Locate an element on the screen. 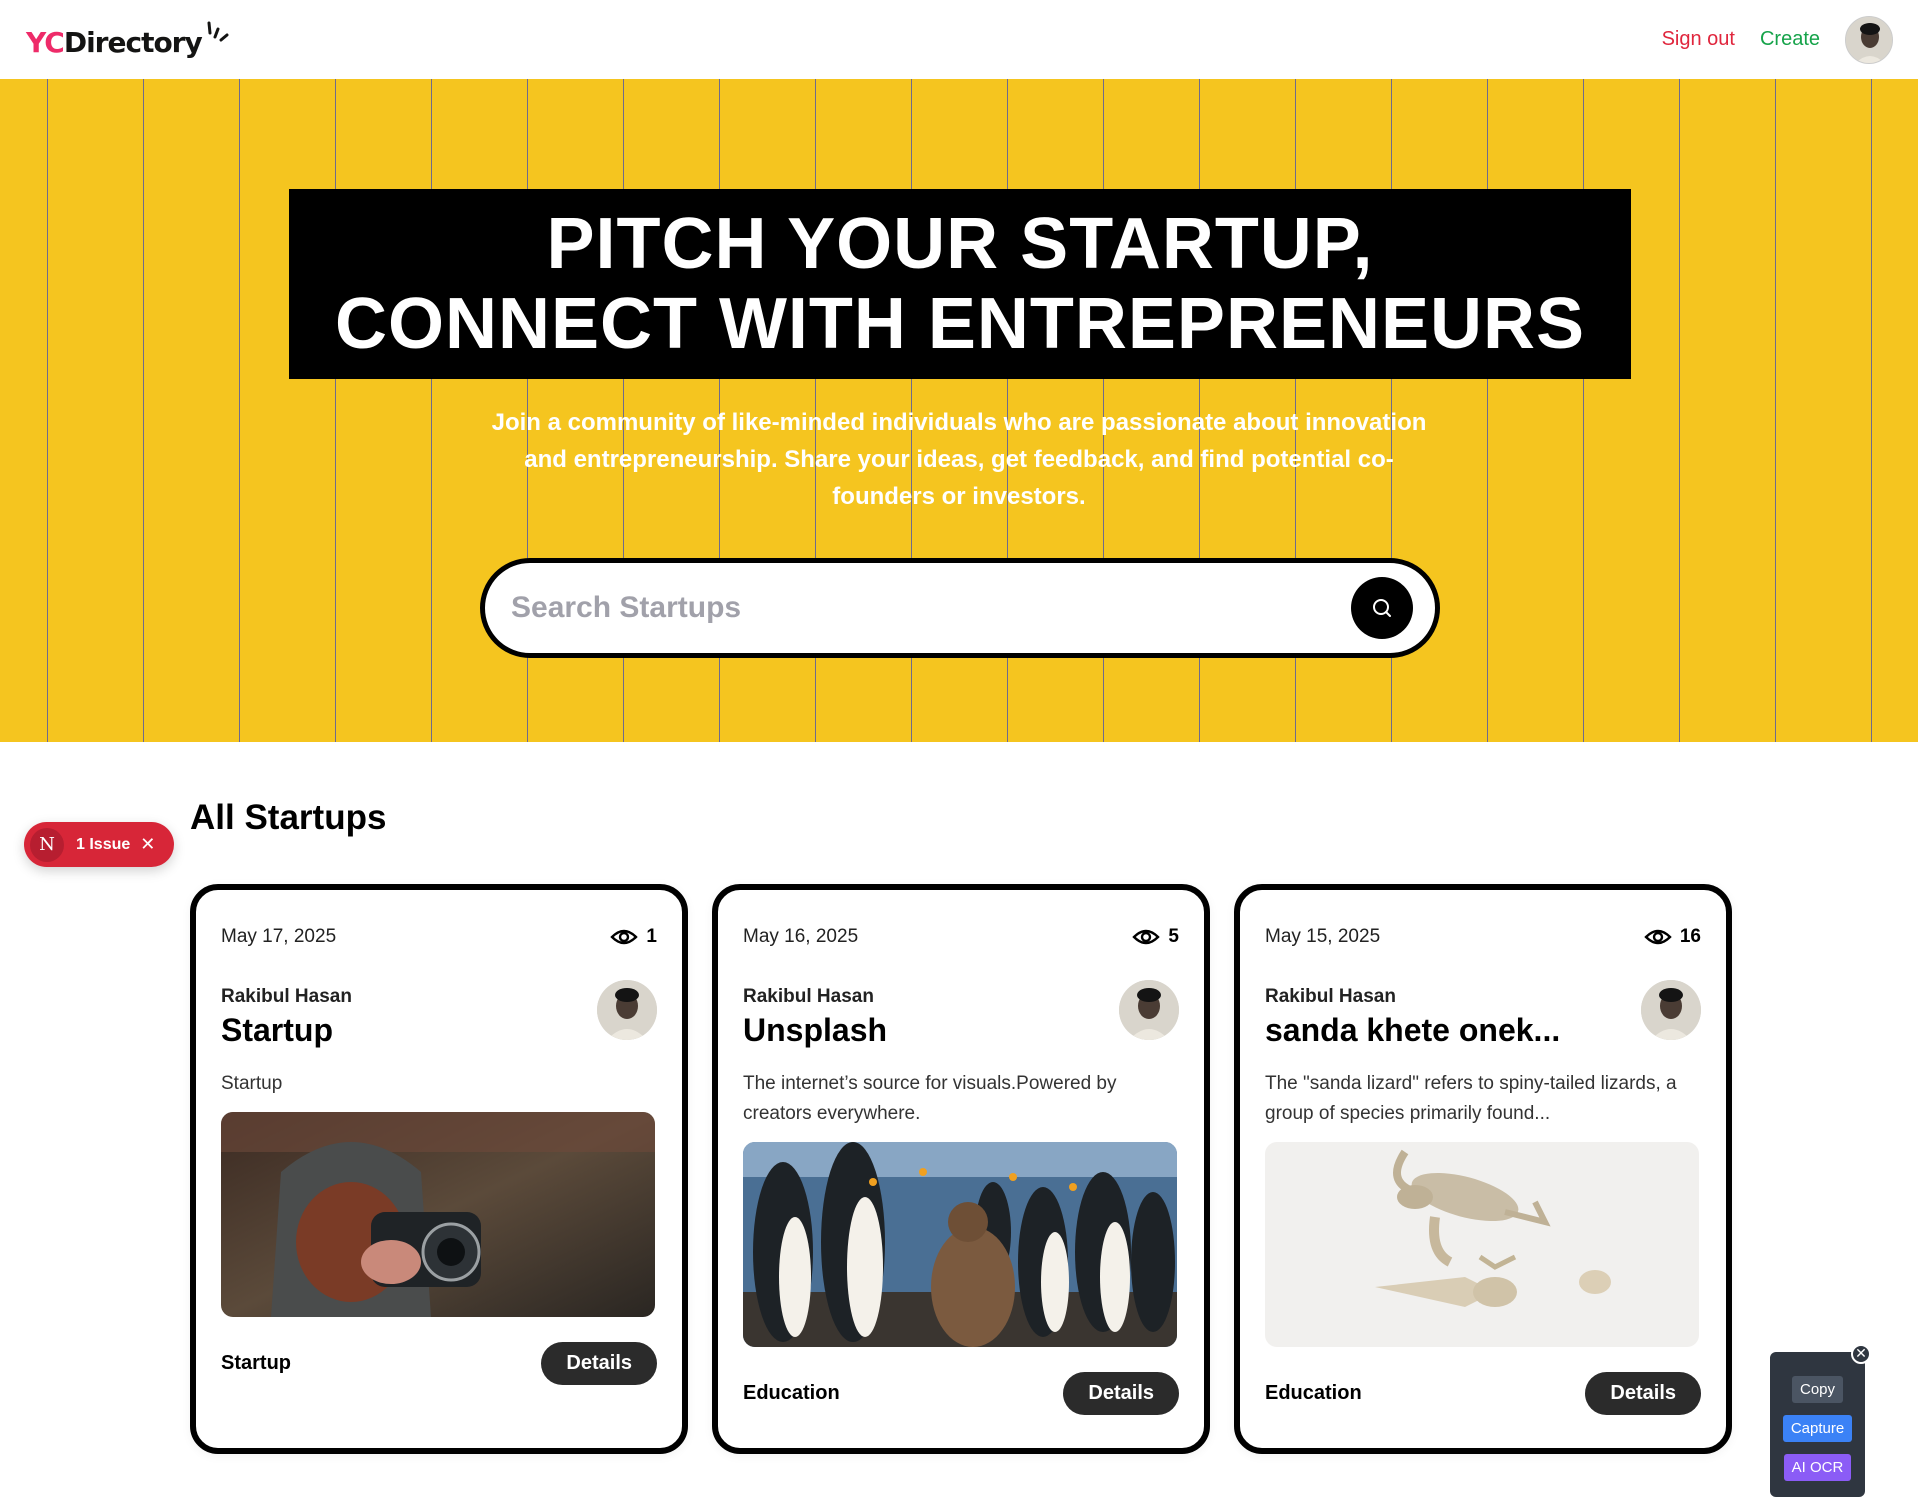 This screenshot has height=1497, width=1918. user-avatar is located at coordinates (1869, 39).